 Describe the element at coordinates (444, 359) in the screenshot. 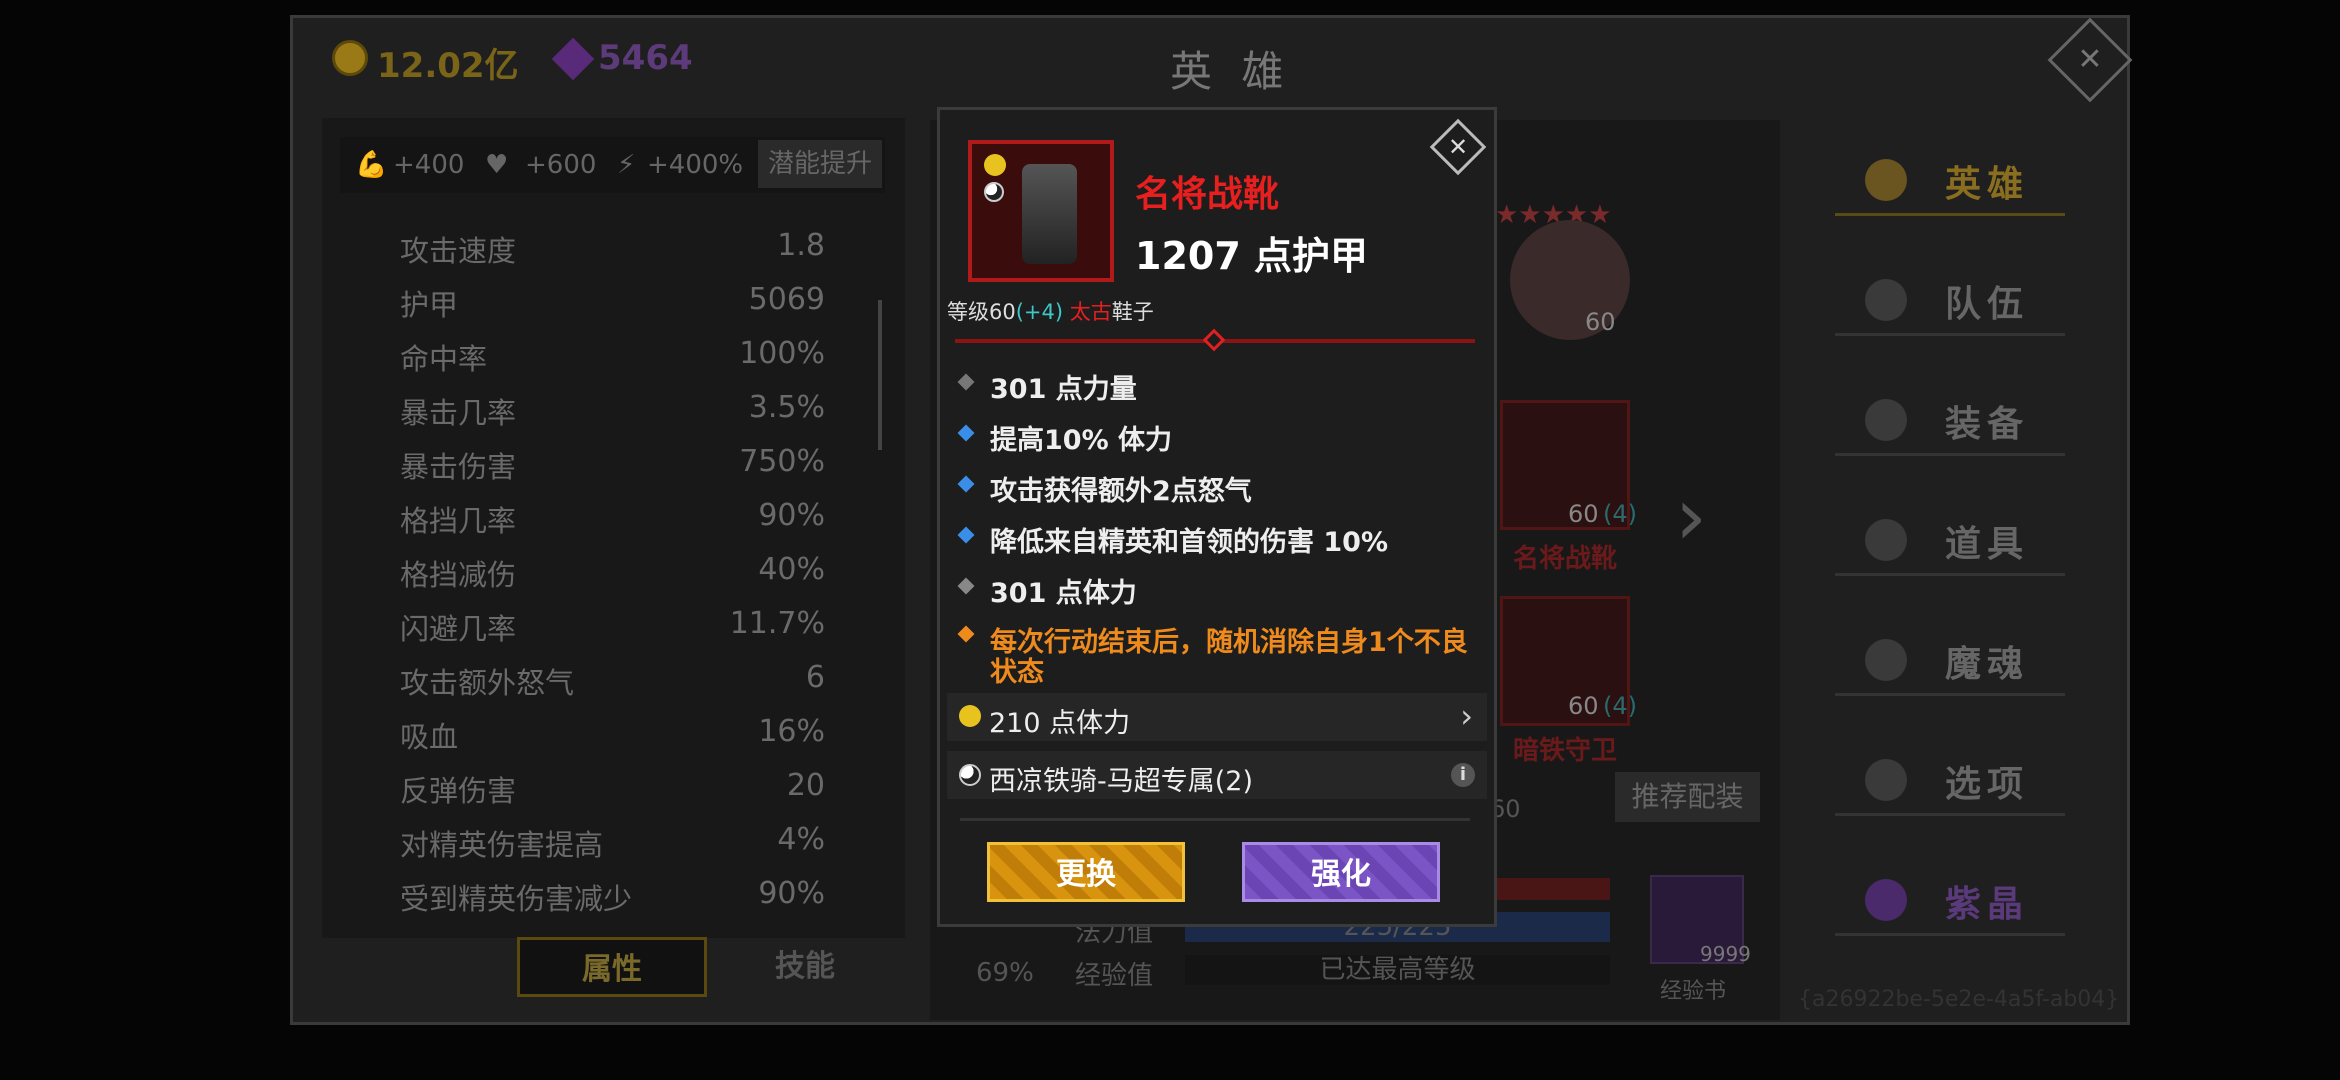

I see `stat-label: 命中率` at that location.